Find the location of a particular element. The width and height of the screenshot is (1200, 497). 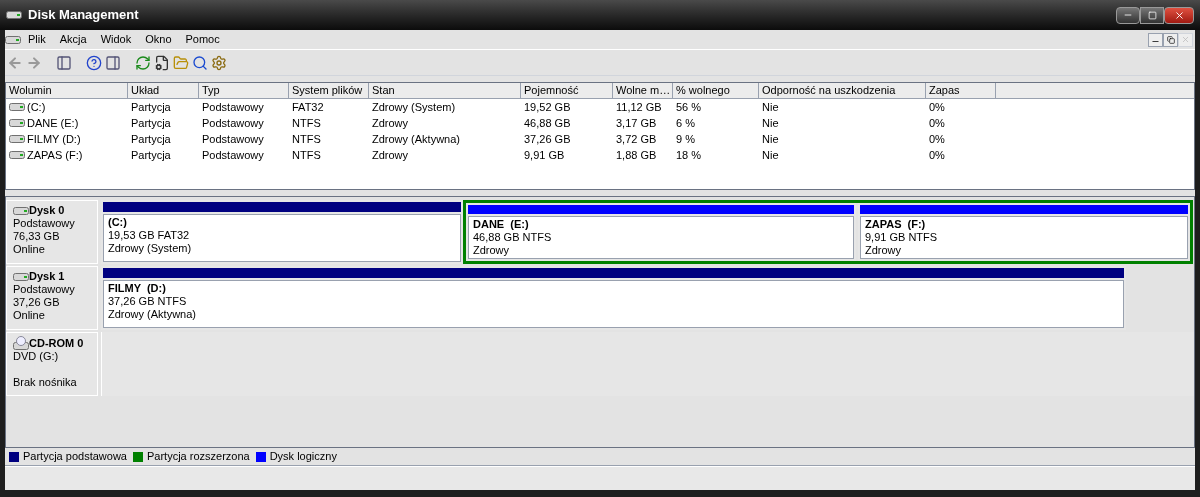

disk-status: Online is located at coordinates (29, 249).